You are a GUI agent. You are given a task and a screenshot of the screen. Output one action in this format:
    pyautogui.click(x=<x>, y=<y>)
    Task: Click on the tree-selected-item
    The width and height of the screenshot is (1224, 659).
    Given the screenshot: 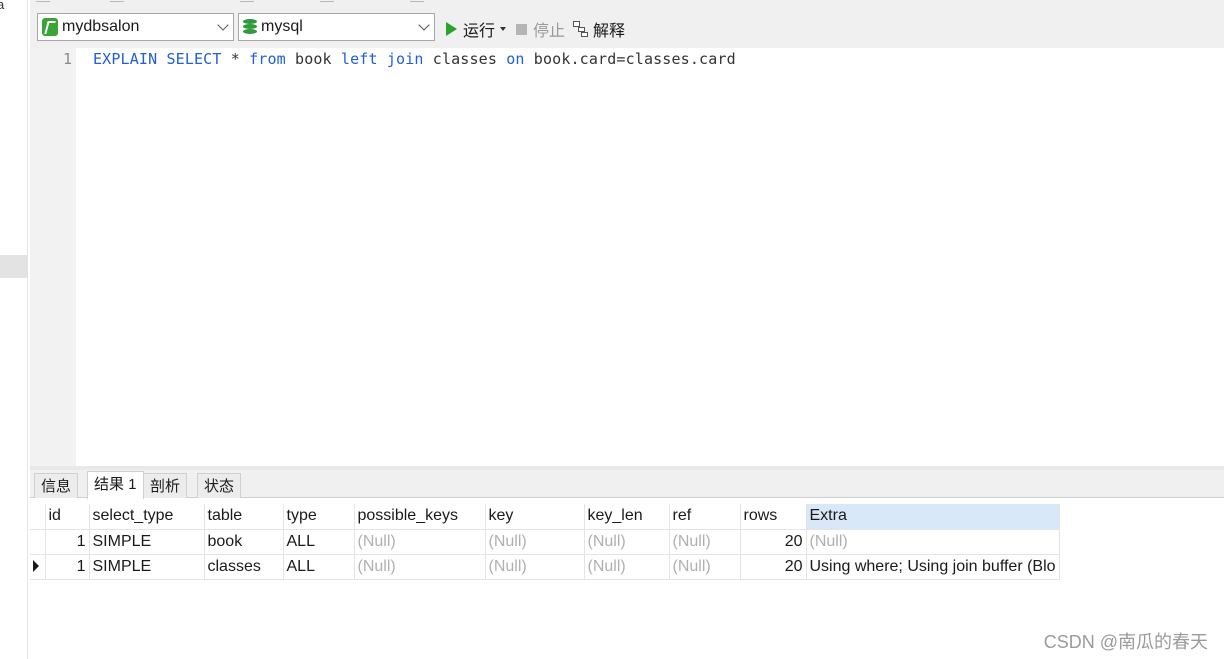 What is the action you would take?
    pyautogui.click(x=14, y=266)
    